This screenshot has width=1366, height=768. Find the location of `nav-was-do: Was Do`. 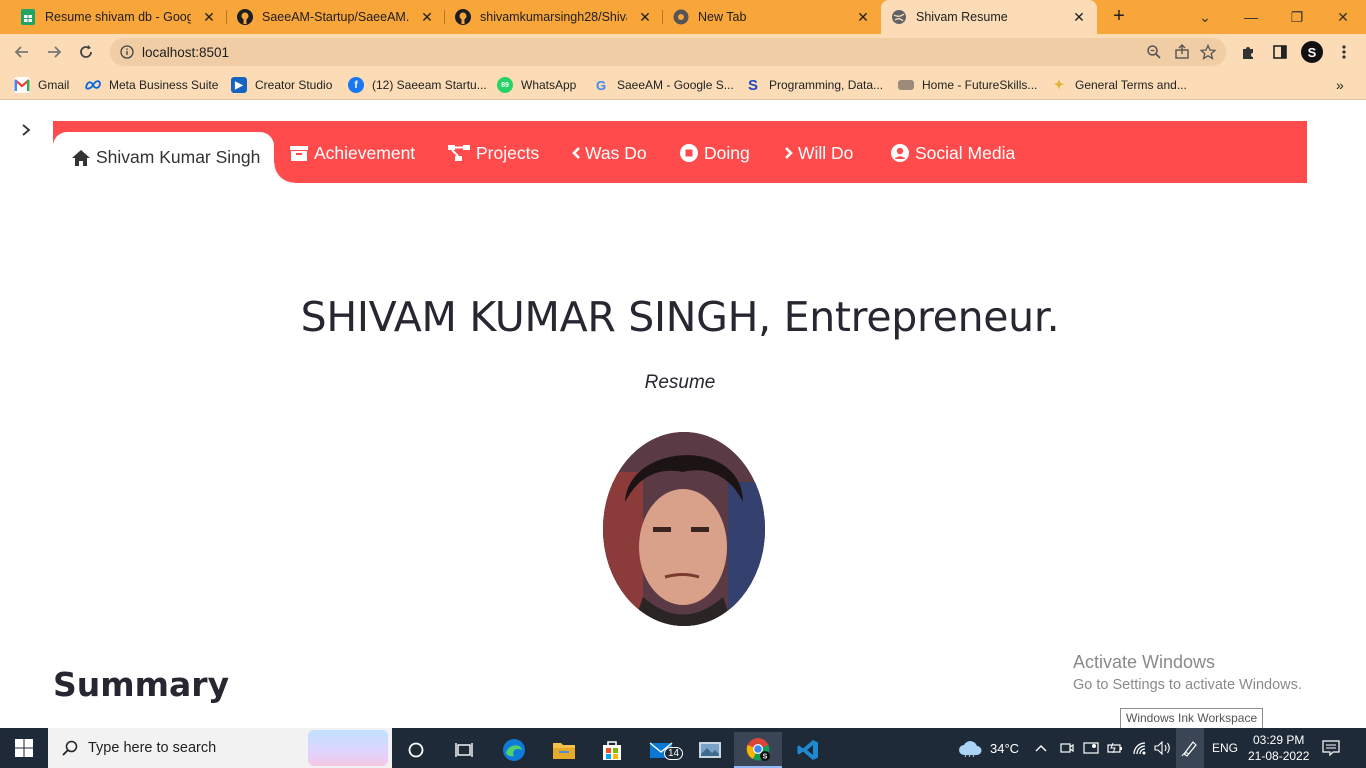

nav-was-do: Was Do is located at coordinates (609, 153).